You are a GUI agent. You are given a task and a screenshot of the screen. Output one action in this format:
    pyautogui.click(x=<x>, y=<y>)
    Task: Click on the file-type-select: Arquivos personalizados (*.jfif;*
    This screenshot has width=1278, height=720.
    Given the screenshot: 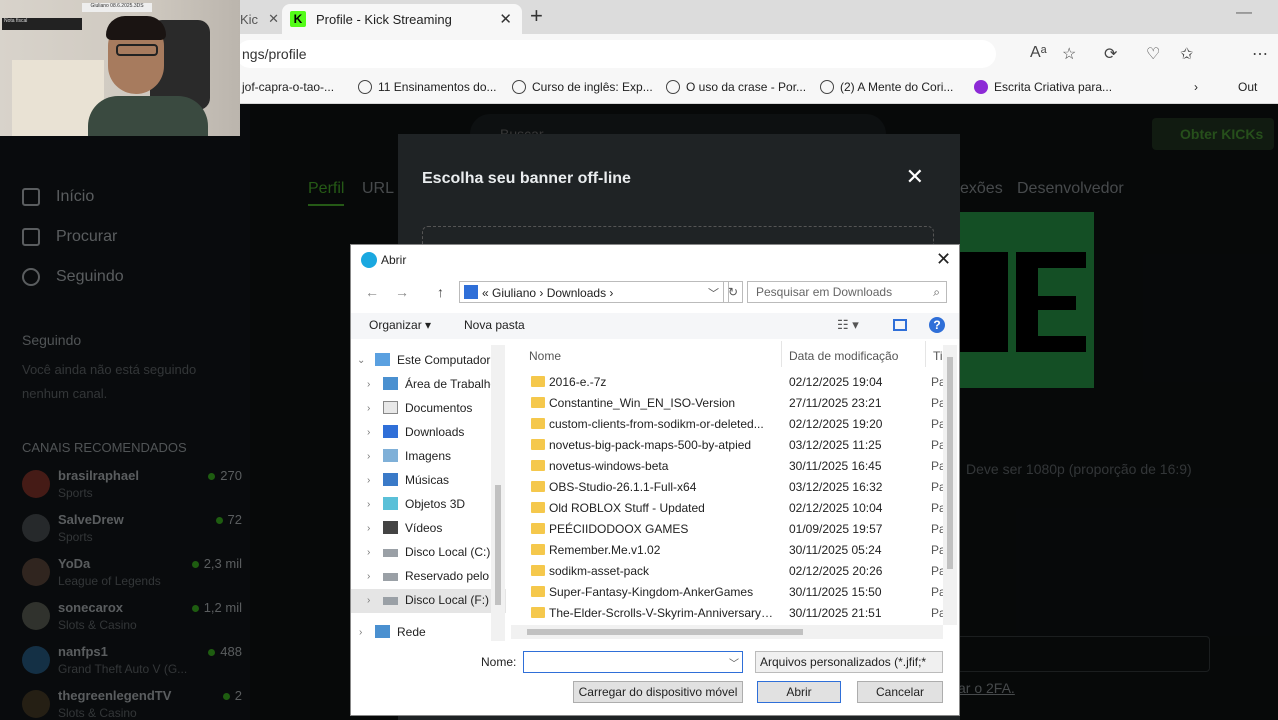 What is the action you would take?
    pyautogui.click(x=849, y=662)
    